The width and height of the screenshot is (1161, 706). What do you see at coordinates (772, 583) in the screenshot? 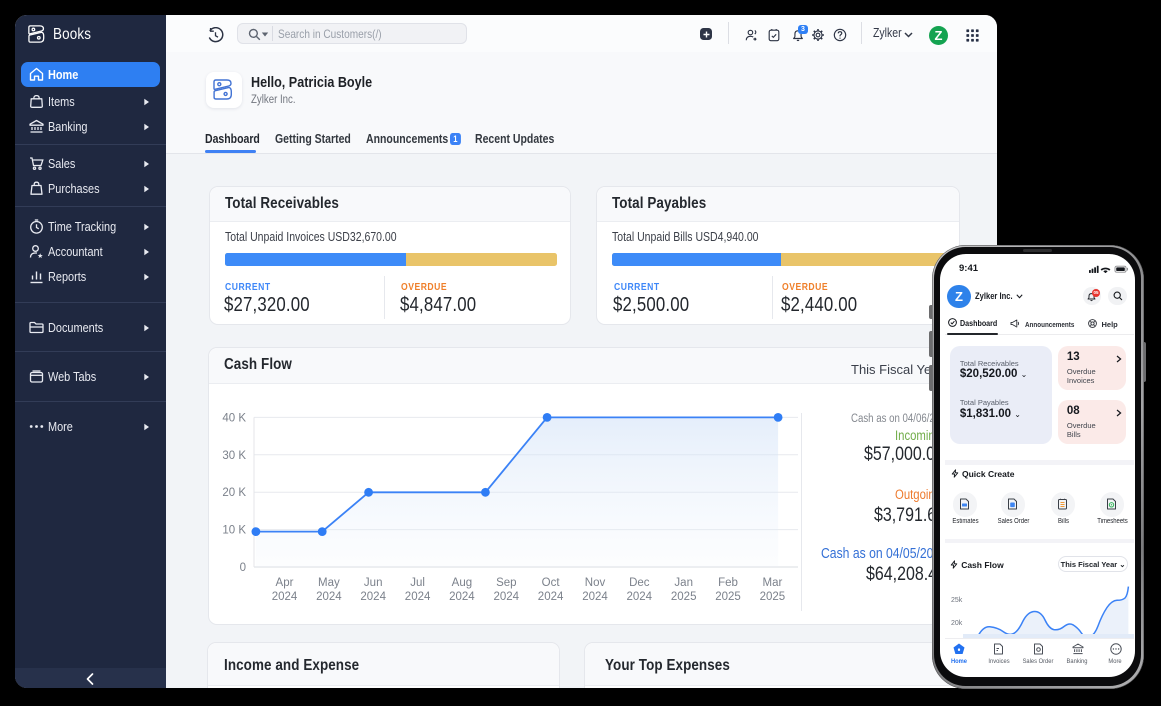
I see `svg-text: Mar` at bounding box center [772, 583].